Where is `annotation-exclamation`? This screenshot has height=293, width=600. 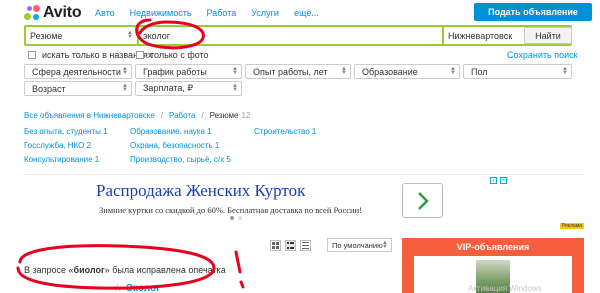
annotation-exclamation is located at coordinates (238, 262).